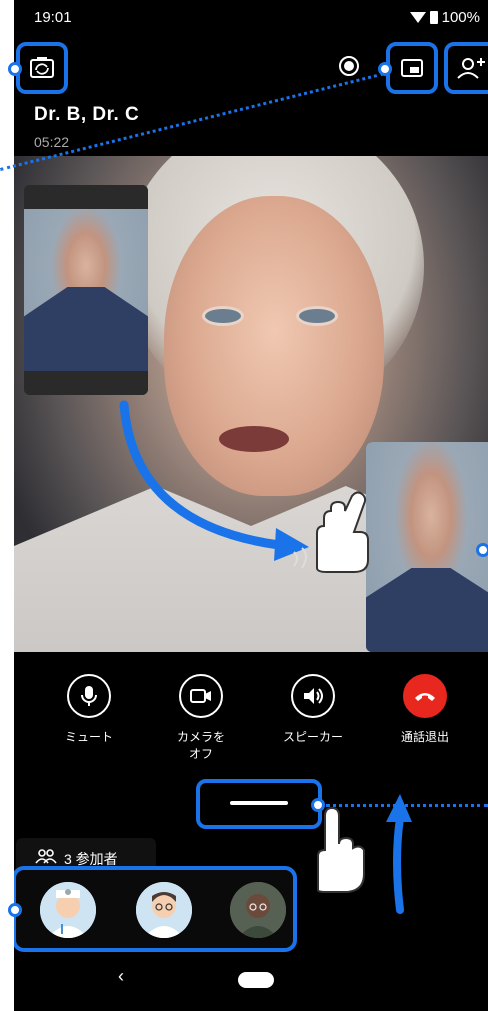  Describe the element at coordinates (251, 18) in the screenshot. I see `status-bar: 19:01 100%` at that location.